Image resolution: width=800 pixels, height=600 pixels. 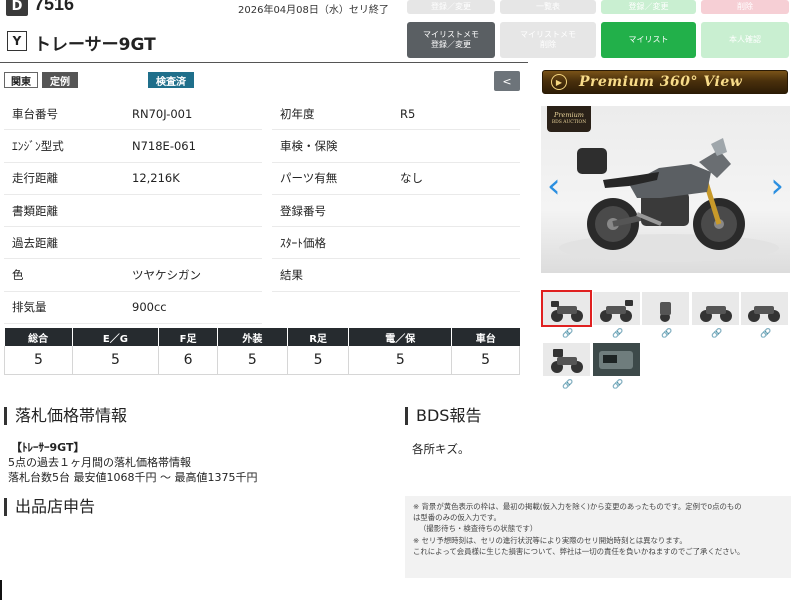 I want to click on model-name: トレーサー9GT, so click(x=95, y=45).